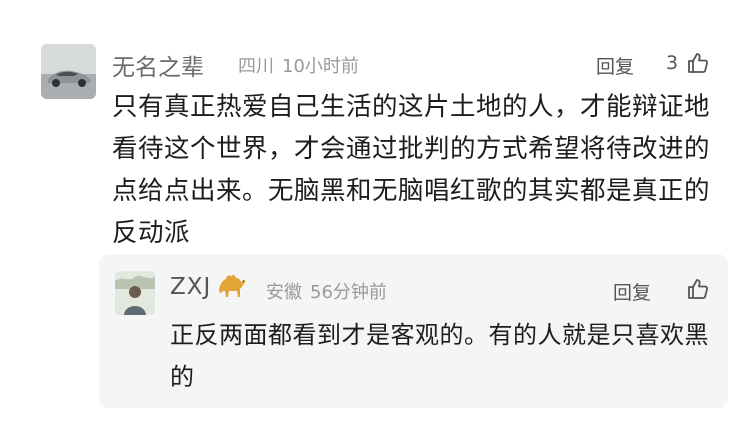 The height and width of the screenshot is (430, 750). I want to click on comment-username: 无名之辈, so click(158, 65).